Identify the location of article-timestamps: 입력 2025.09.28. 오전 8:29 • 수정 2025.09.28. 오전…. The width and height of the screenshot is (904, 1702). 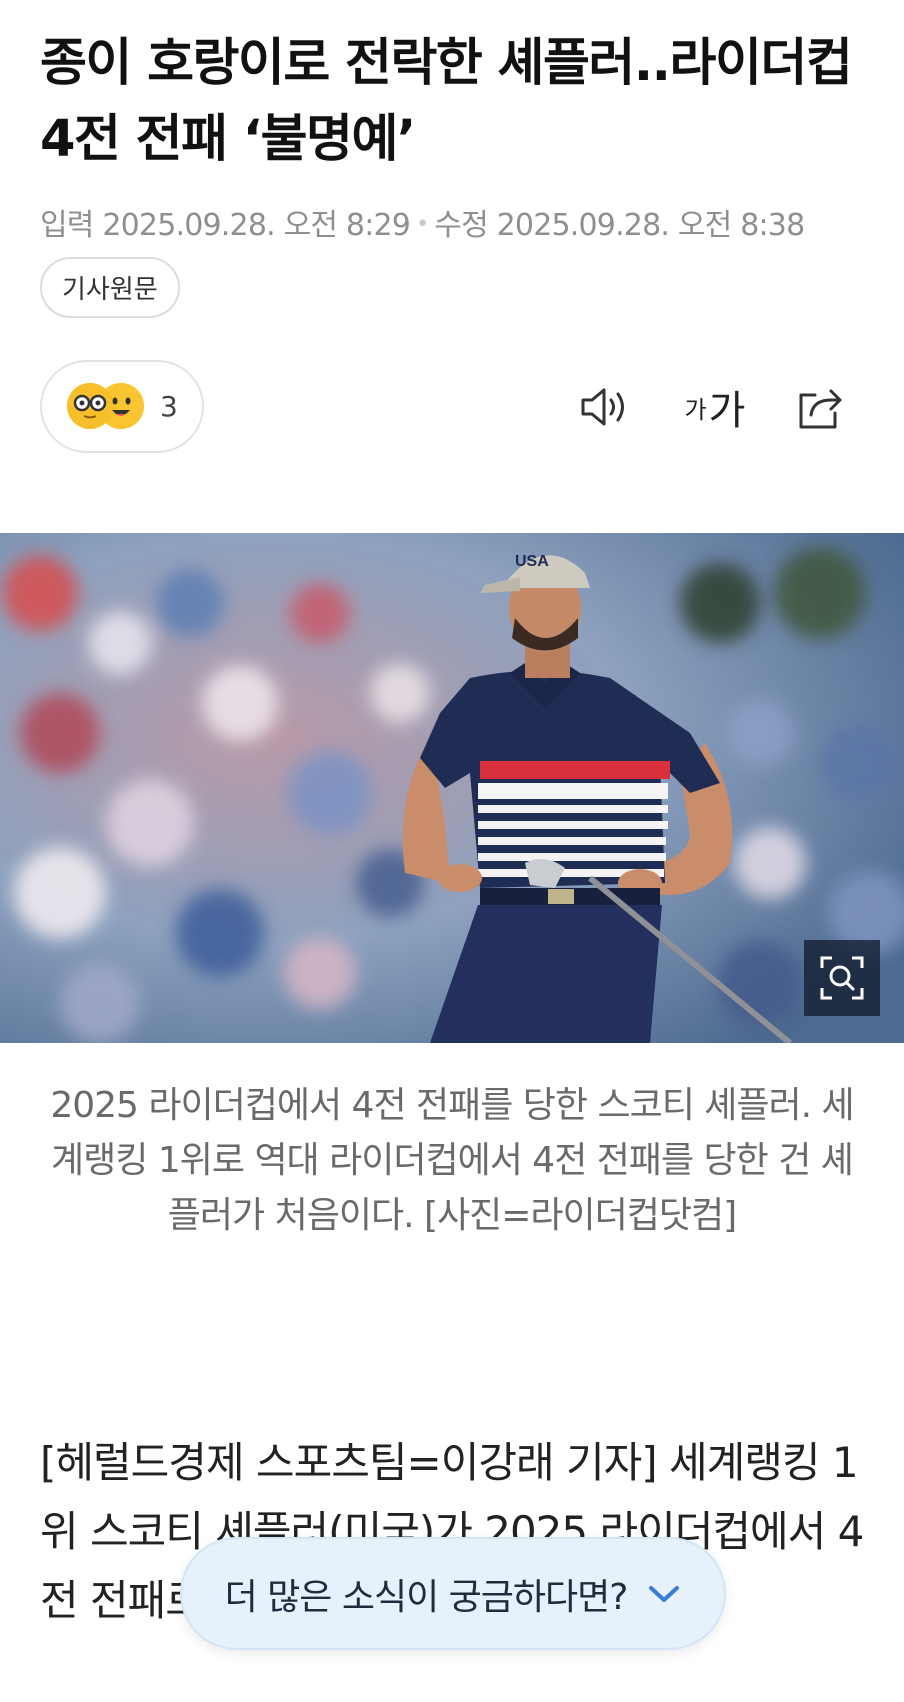
(422, 222).